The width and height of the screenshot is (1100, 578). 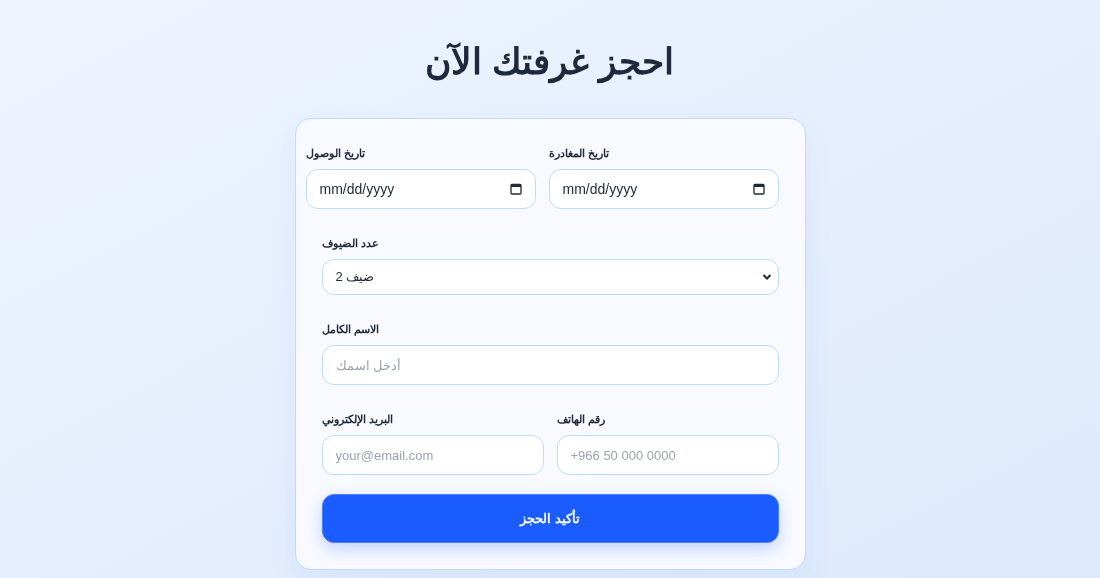 I want to click on field-label: تاريخ الوصول, so click(x=335, y=153).